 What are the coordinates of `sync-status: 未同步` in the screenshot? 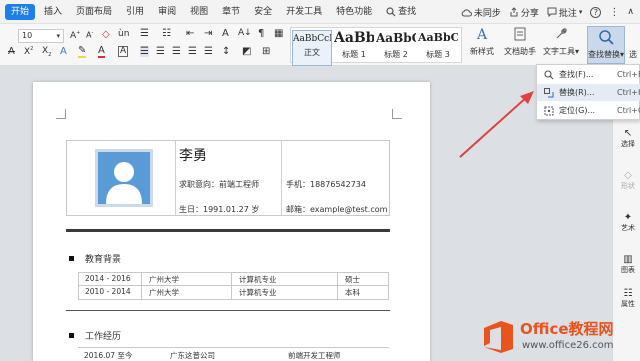 It's located at (481, 12).